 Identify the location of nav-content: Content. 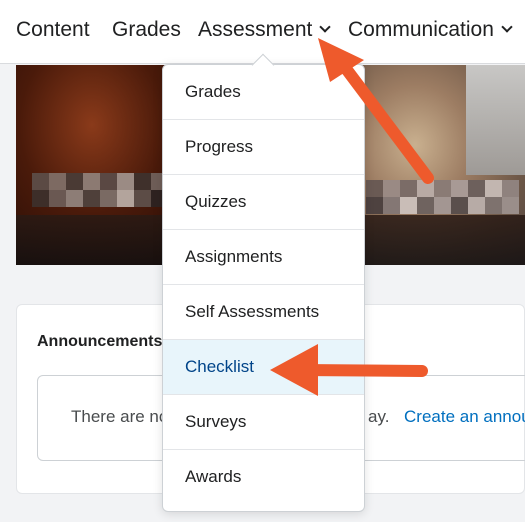
(53, 30).